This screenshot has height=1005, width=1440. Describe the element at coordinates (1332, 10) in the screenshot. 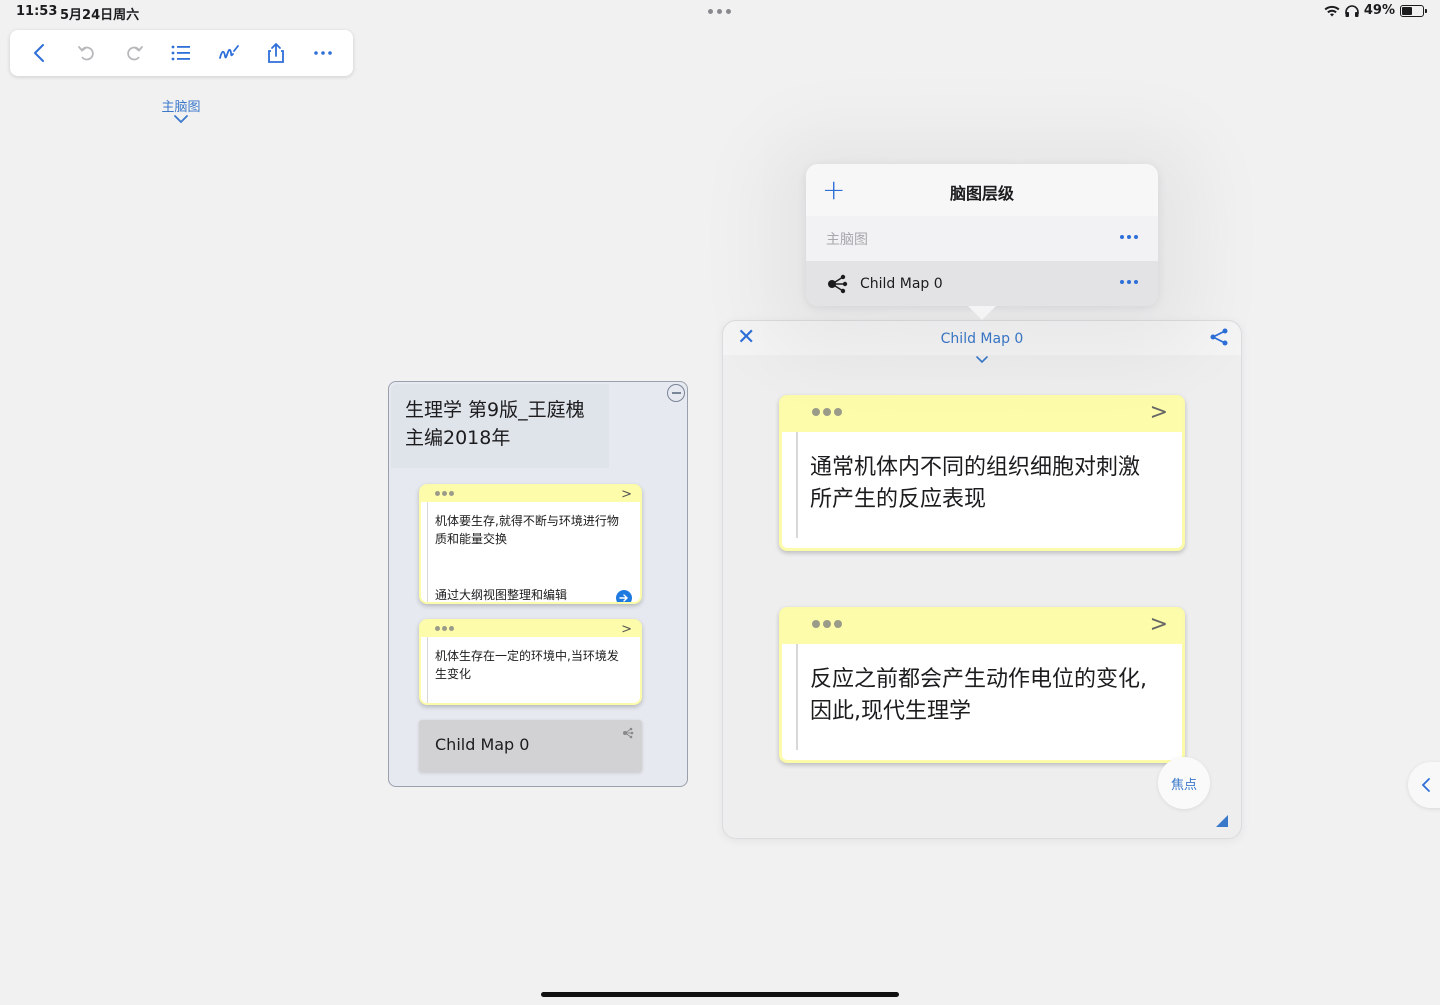

I see `wifi-icon` at that location.